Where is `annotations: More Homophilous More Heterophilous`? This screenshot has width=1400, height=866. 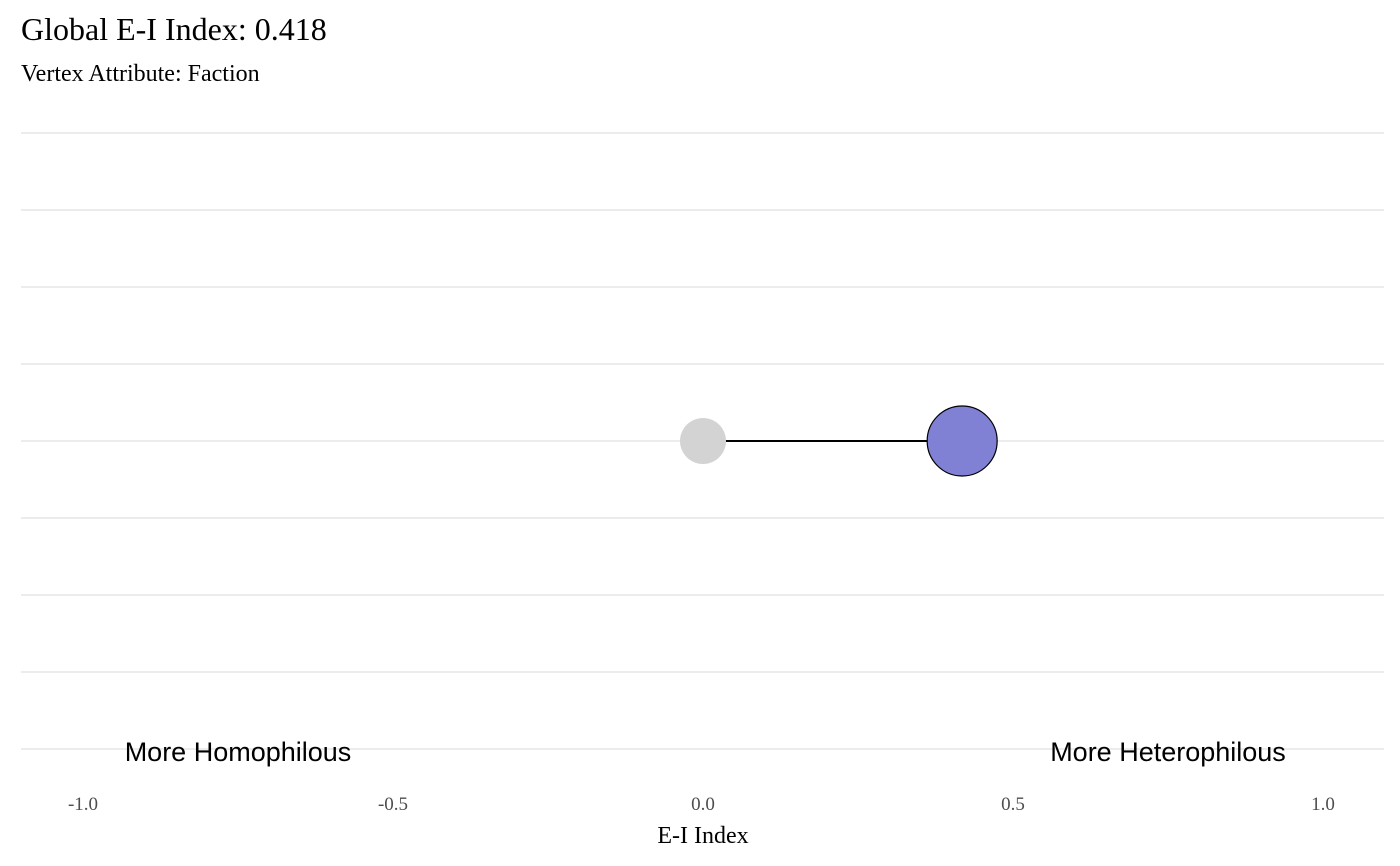 annotations: More Homophilous More Heterophilous is located at coordinates (705, 752).